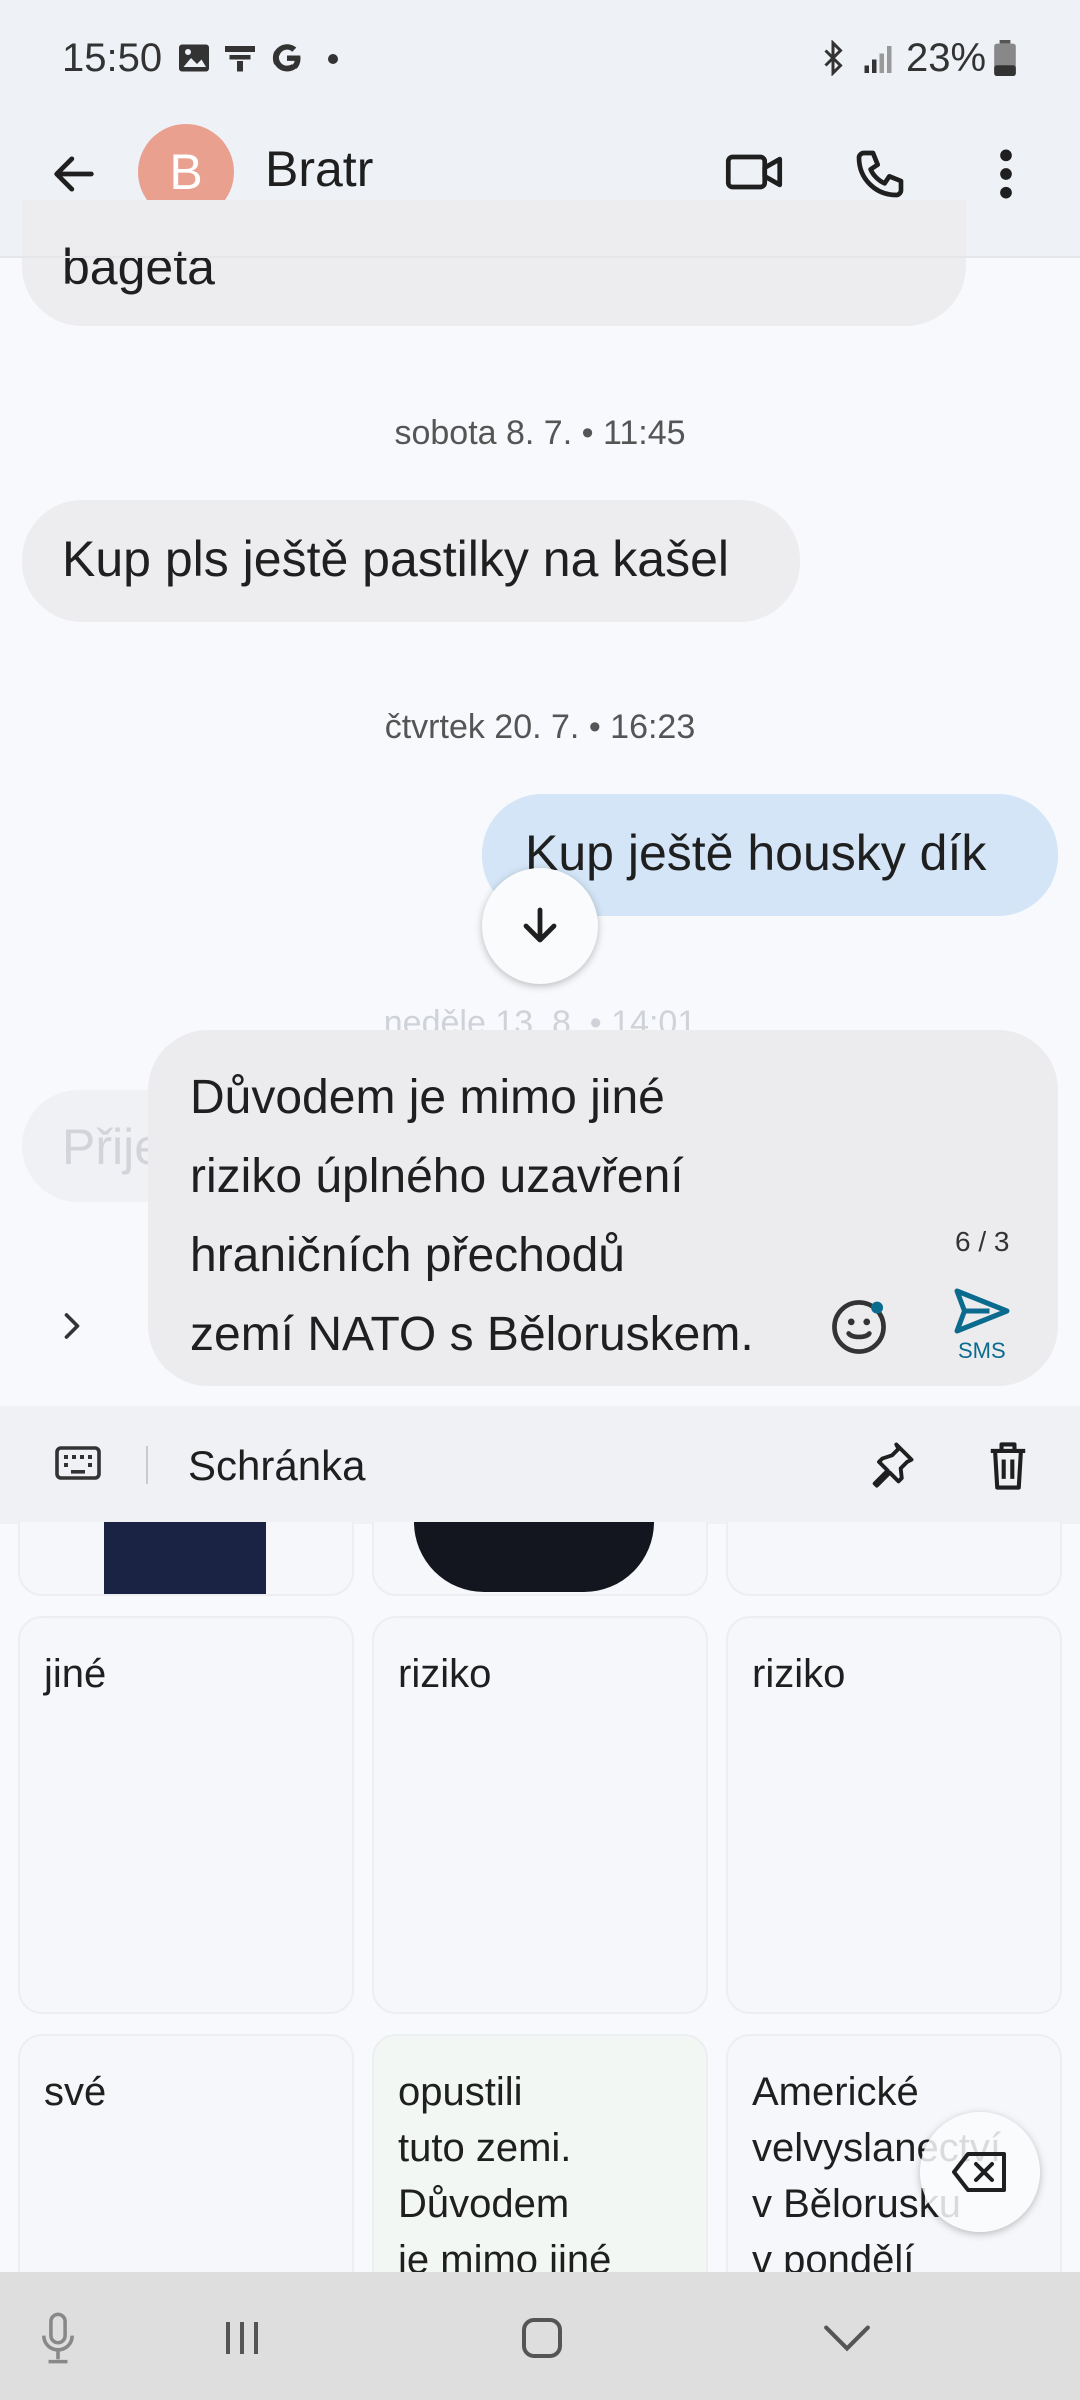 This screenshot has width=1080, height=2400. I want to click on signal-icon, so click(878, 59).